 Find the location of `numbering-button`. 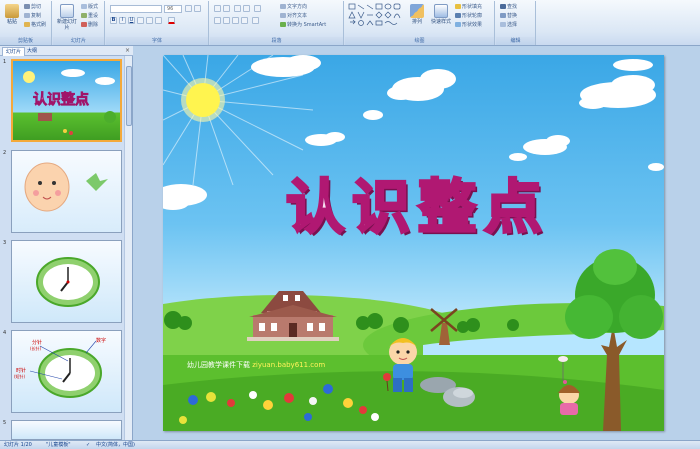

numbering-button is located at coordinates (226, 8).